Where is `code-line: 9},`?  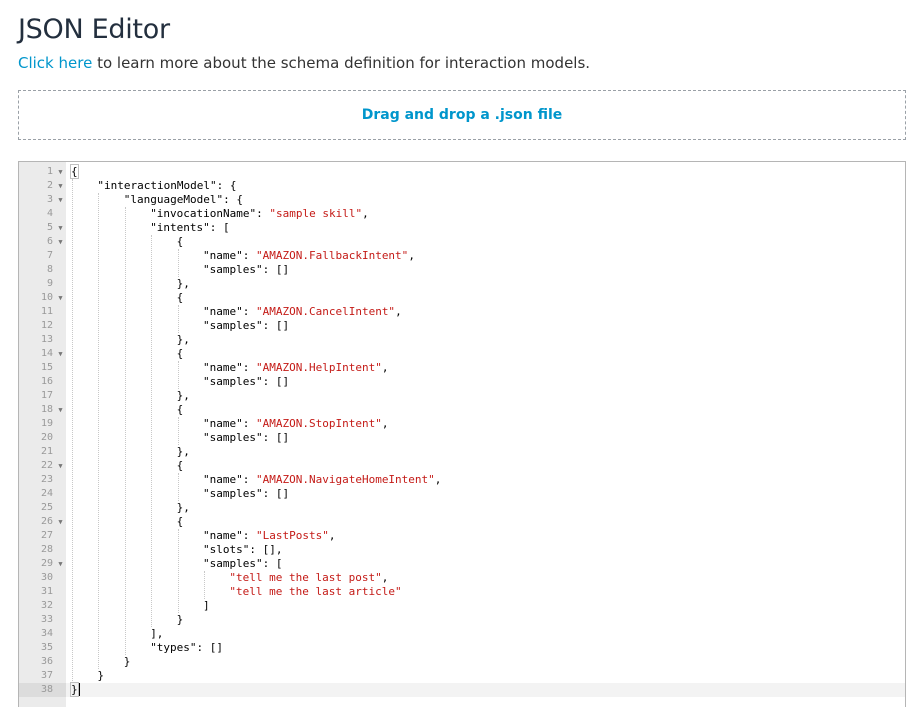
code-line: 9}, is located at coordinates (462, 284).